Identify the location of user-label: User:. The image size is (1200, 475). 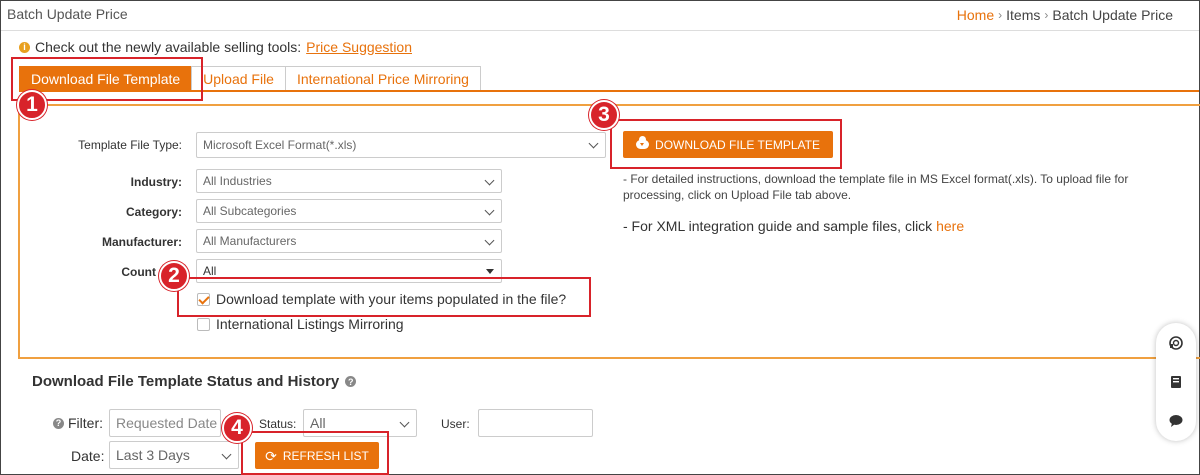
(455, 424).